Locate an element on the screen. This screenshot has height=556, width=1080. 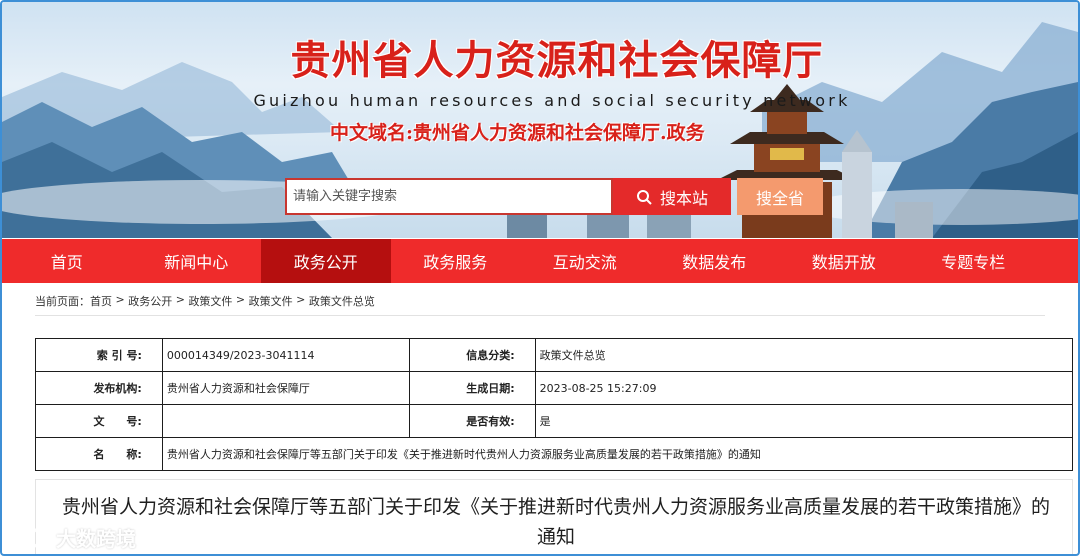
valid-value: 是 is located at coordinates (804, 421).